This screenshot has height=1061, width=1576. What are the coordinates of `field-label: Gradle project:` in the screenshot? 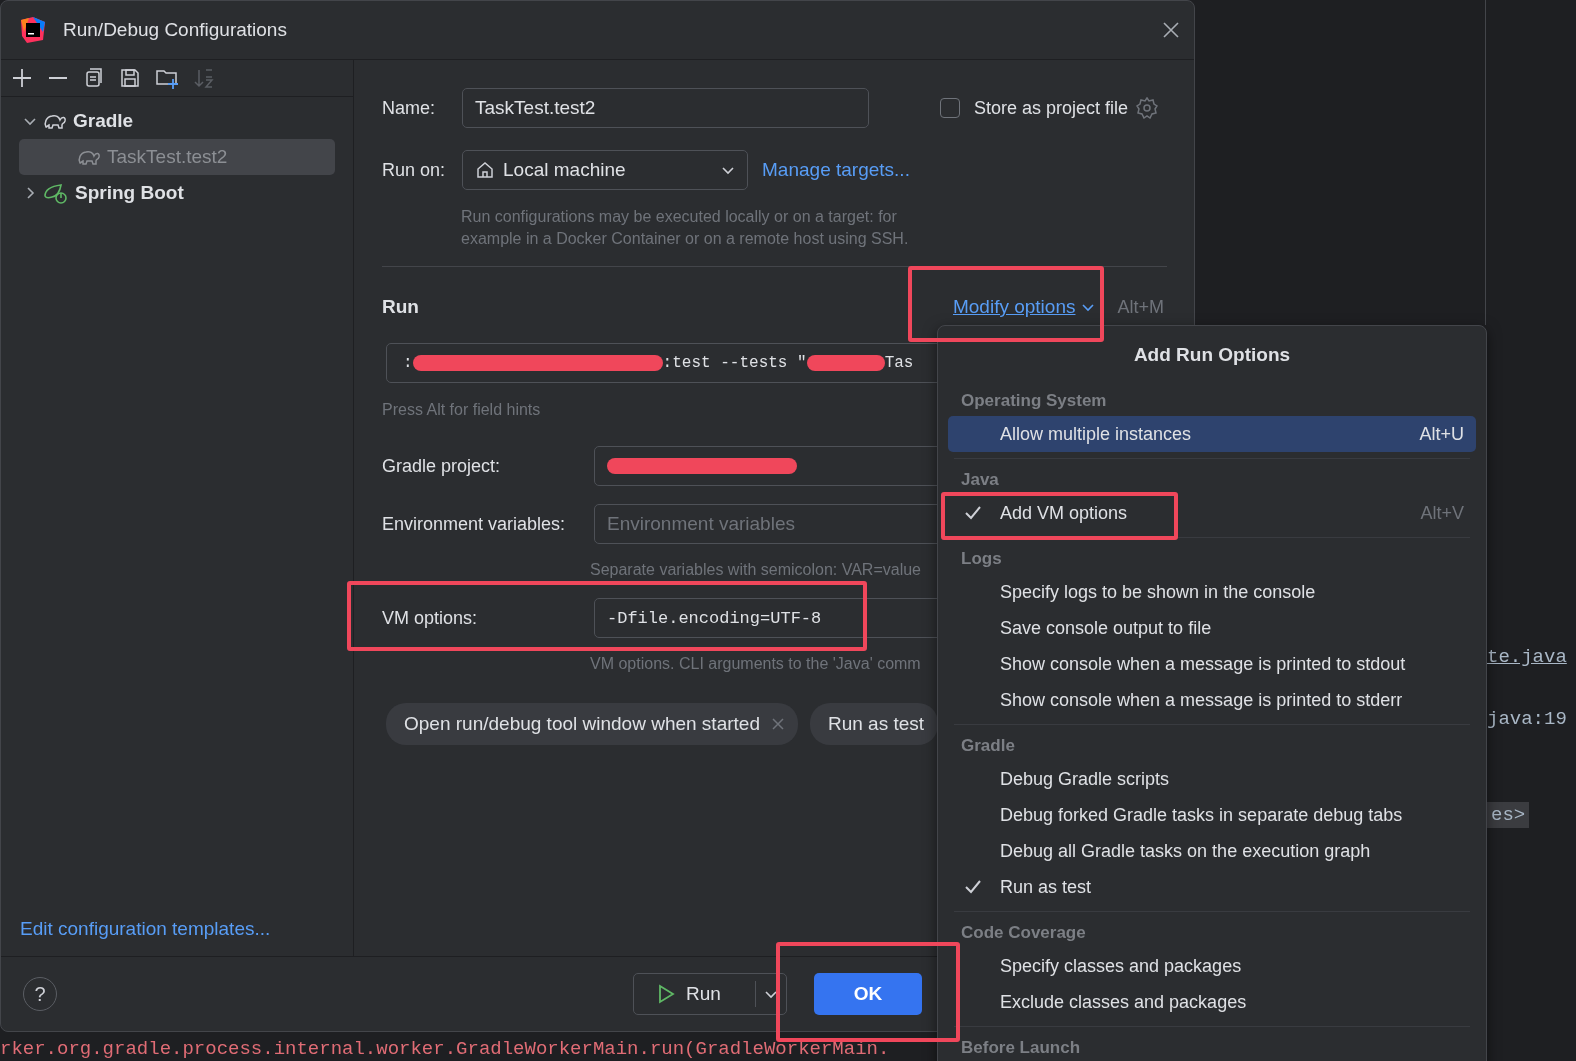 It's located at (442, 466).